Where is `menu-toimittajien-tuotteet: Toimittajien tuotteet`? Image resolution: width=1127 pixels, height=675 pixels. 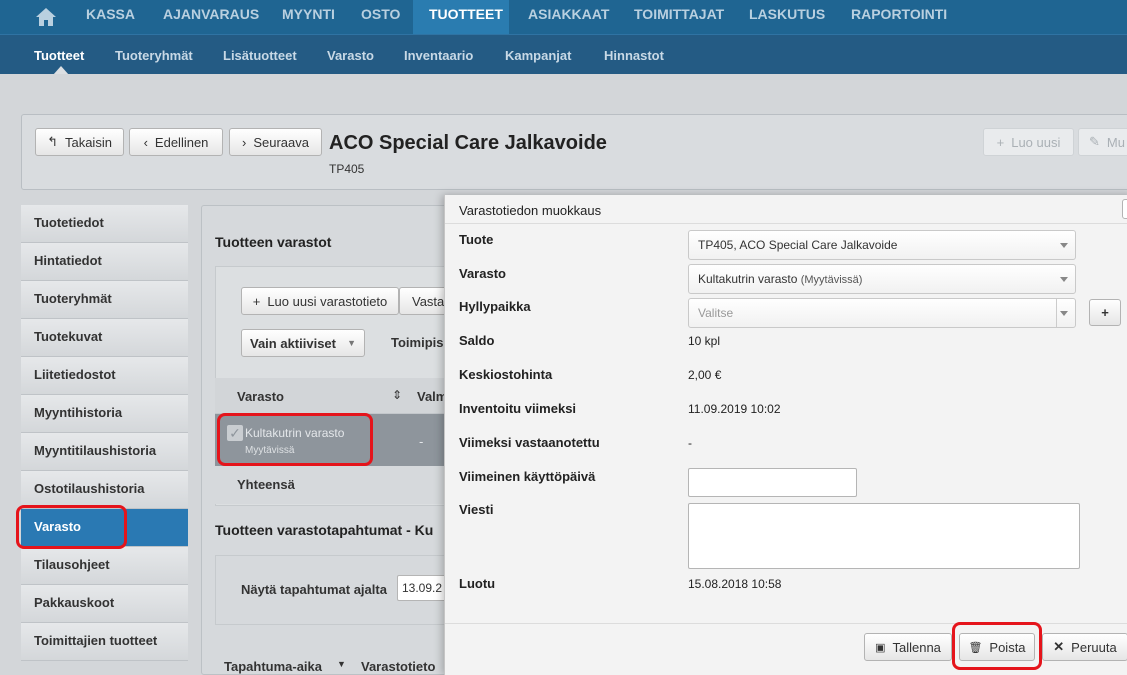 menu-toimittajien-tuotteet: Toimittajien tuotteet is located at coordinates (104, 642).